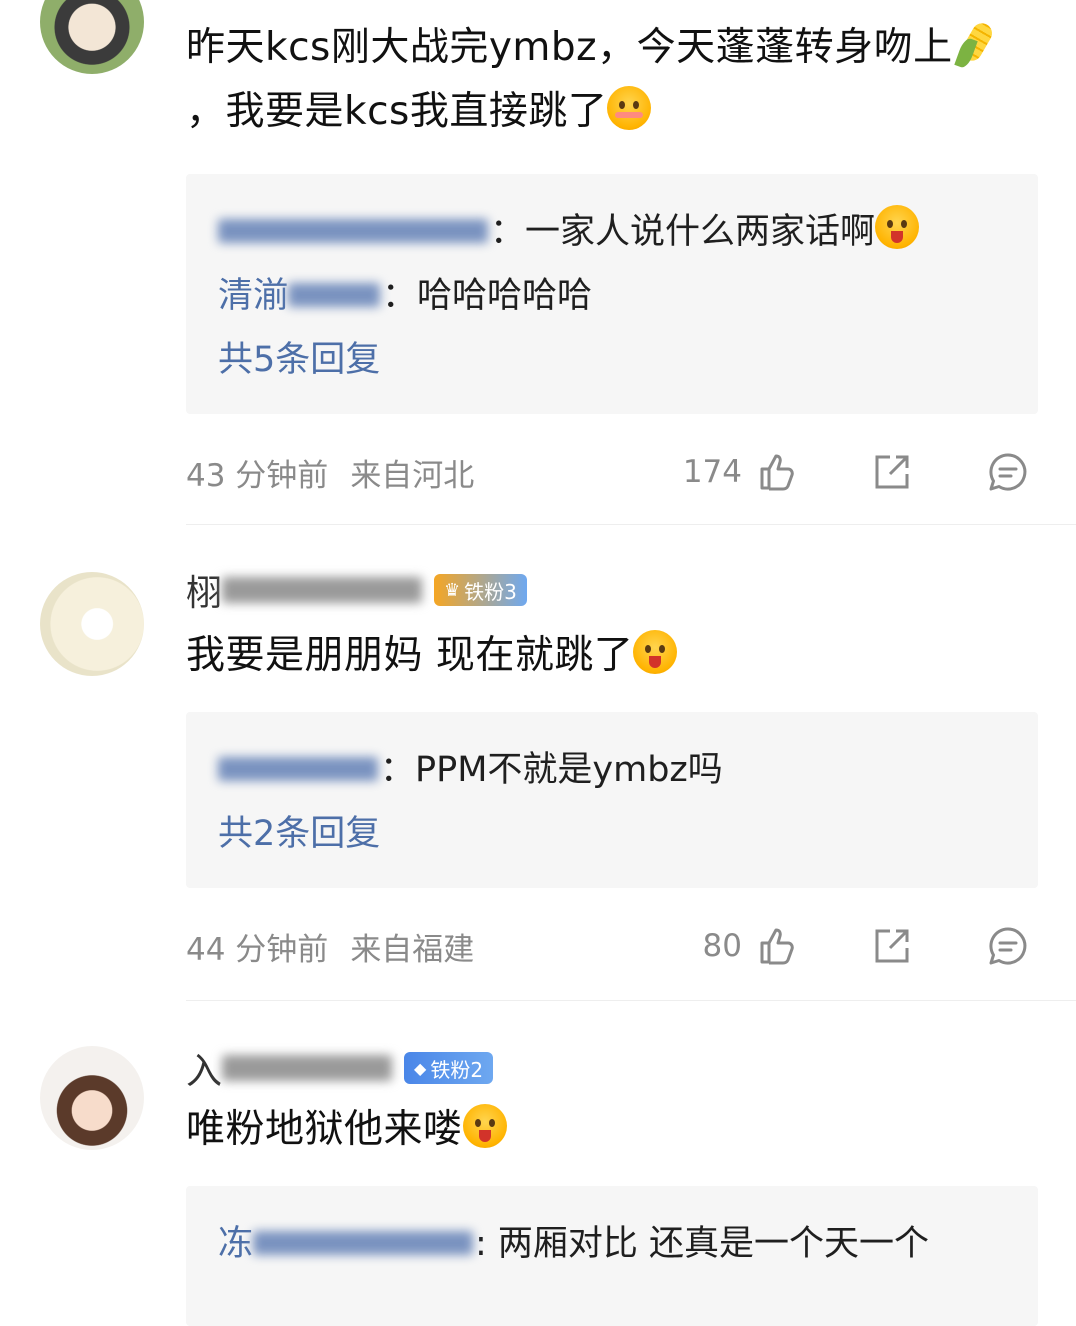  I want to click on reply-line: 清湔 ：哈哈哈哈哈, so click(618, 296).